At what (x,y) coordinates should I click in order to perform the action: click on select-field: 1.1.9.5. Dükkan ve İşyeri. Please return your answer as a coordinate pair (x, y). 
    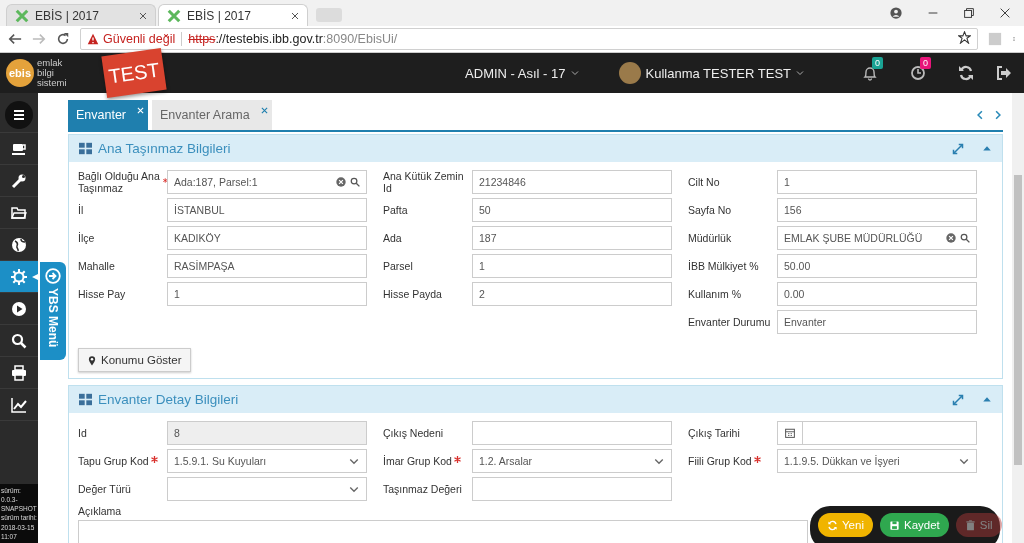
    Looking at the image, I should click on (877, 461).